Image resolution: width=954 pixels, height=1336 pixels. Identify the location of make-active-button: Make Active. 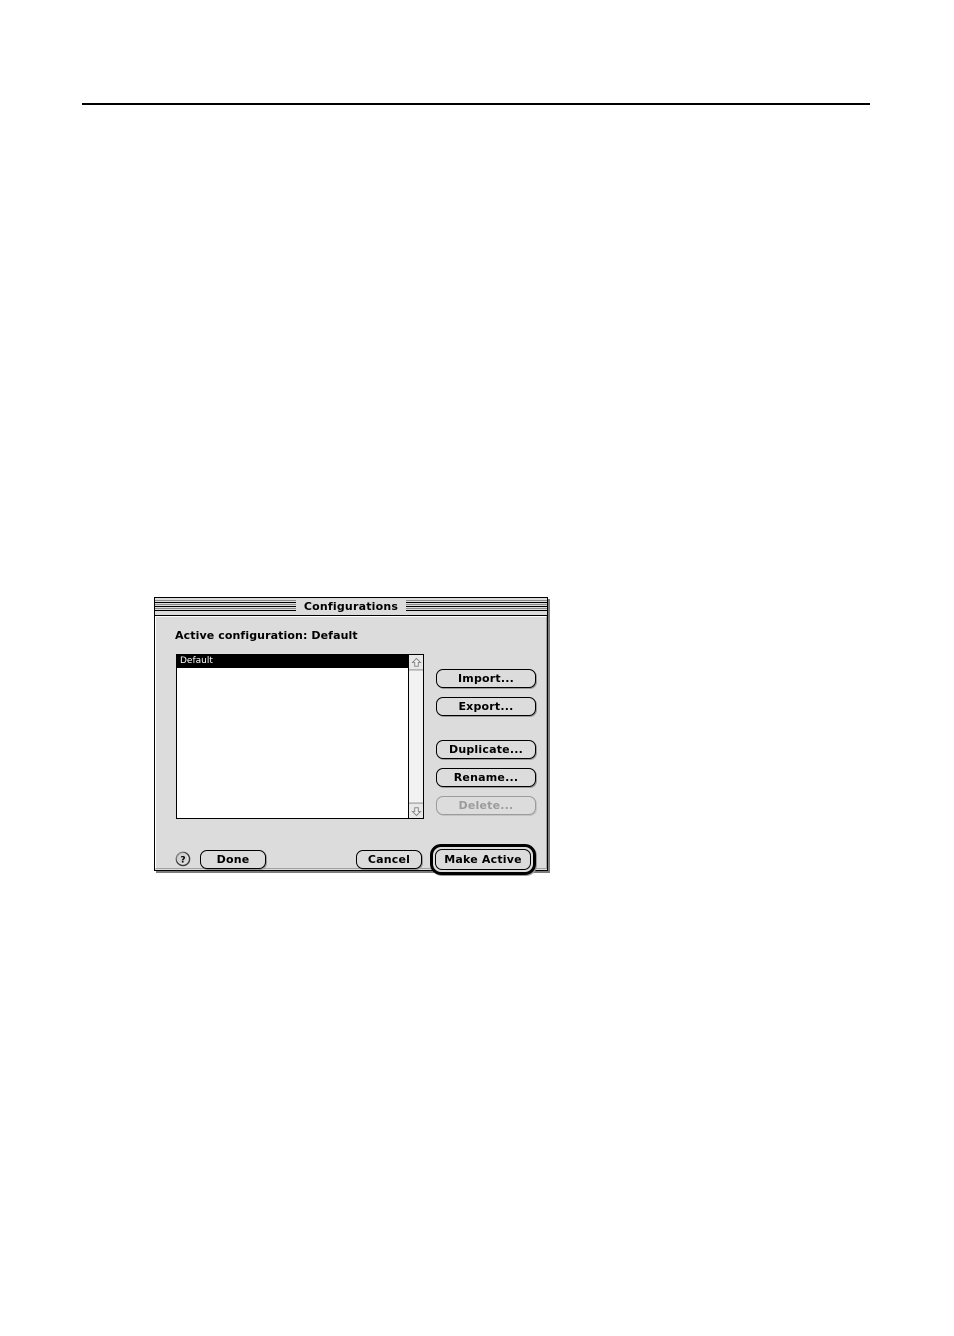
(483, 859).